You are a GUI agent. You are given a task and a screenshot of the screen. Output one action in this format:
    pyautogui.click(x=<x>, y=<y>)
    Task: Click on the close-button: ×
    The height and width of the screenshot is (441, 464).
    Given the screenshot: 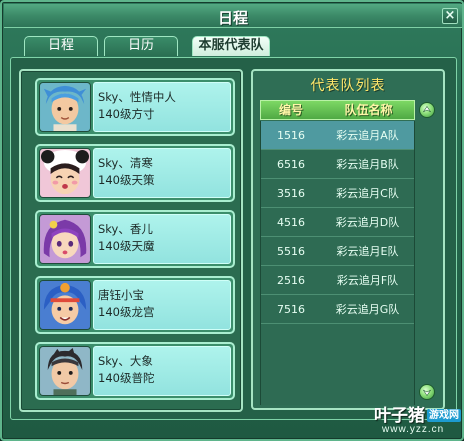 What is the action you would take?
    pyautogui.click(x=450, y=16)
    